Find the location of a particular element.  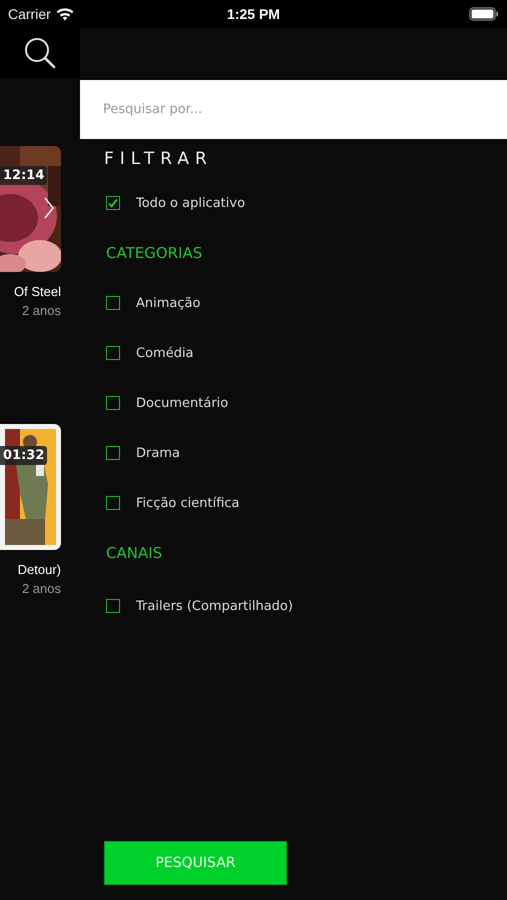

search-icon is located at coordinates (40, 53).